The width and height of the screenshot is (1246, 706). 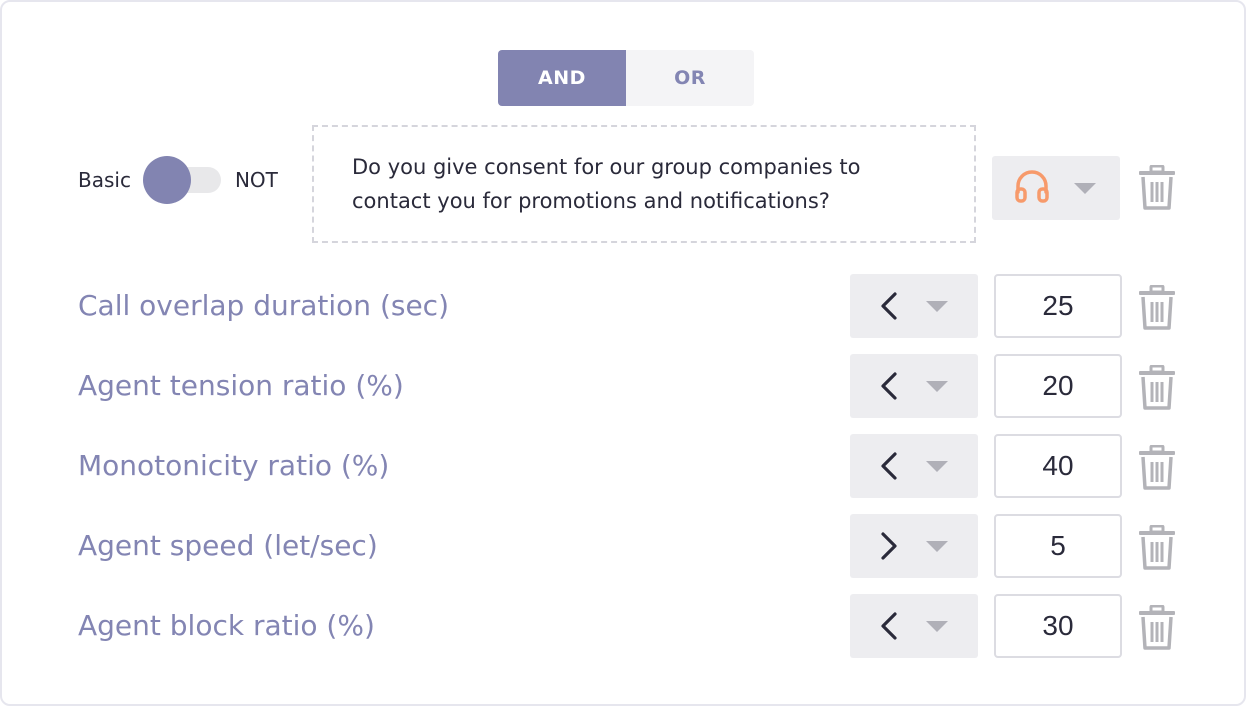 What do you see at coordinates (1058, 626) in the screenshot?
I see `value-input: 30` at bounding box center [1058, 626].